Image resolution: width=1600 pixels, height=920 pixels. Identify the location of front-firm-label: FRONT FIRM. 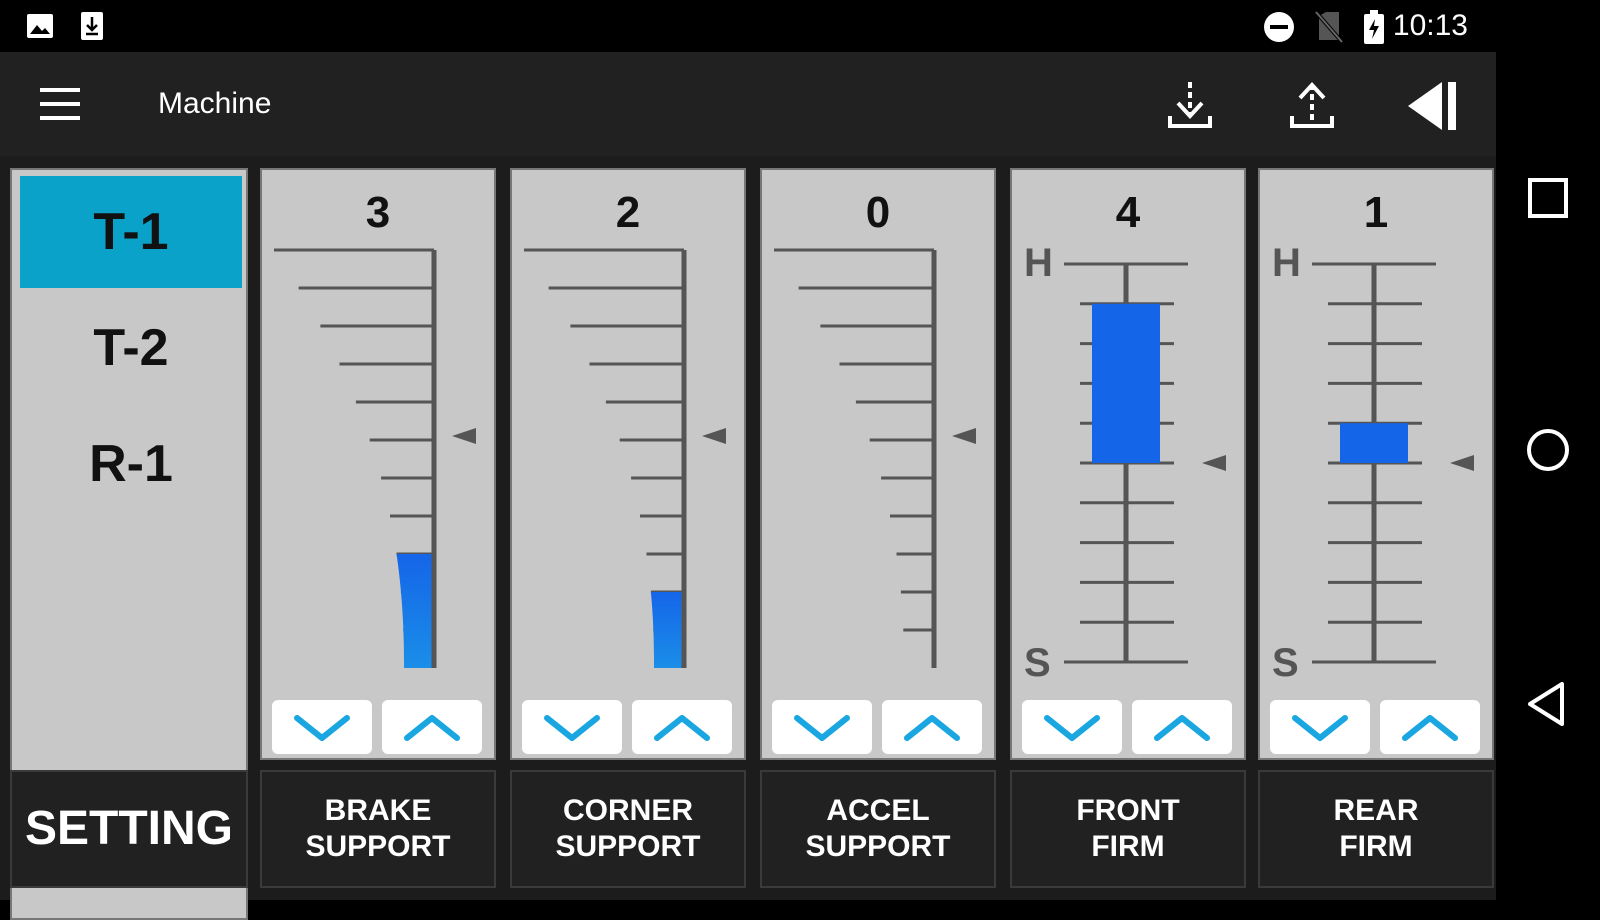
(1128, 828).